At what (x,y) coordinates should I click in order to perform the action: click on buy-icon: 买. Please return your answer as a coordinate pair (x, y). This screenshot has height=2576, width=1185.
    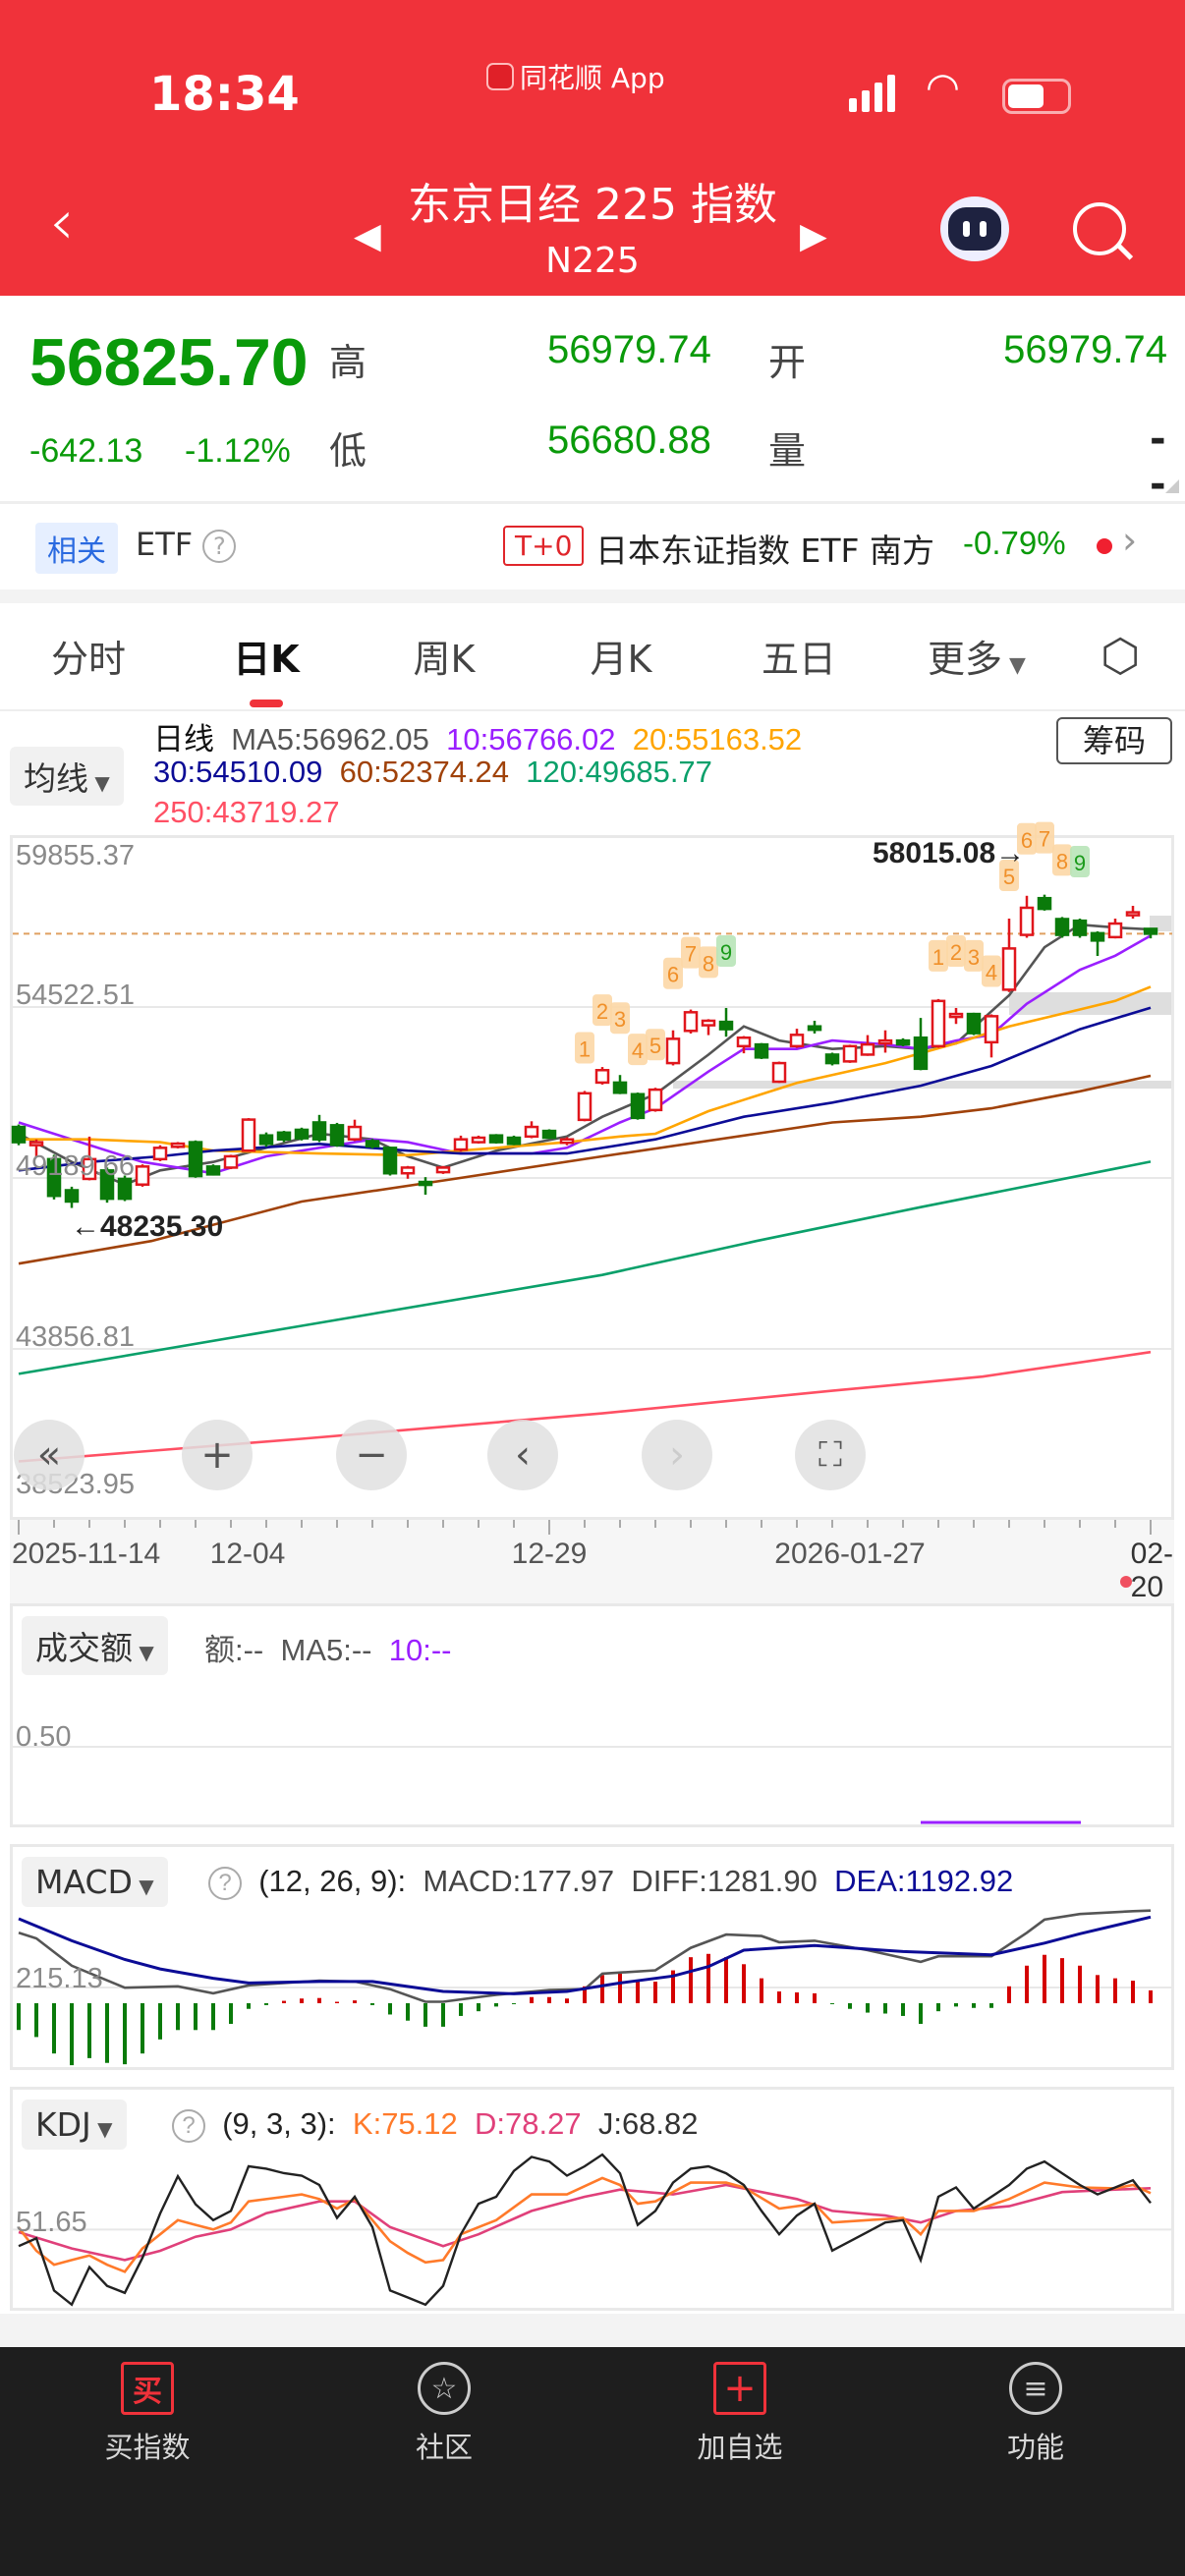
    Looking at the image, I should click on (148, 2388).